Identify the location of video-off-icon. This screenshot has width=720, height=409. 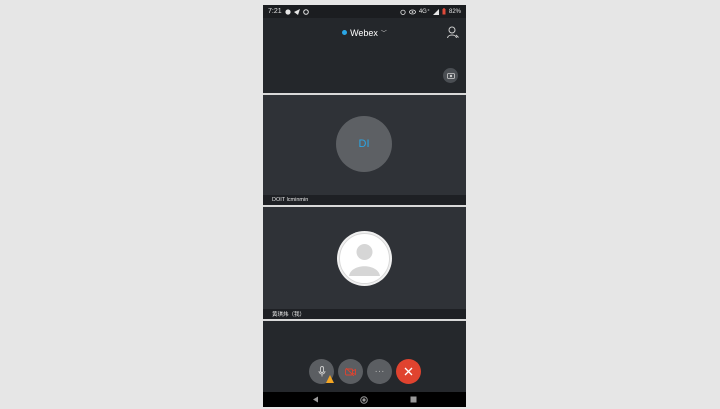
(350, 371).